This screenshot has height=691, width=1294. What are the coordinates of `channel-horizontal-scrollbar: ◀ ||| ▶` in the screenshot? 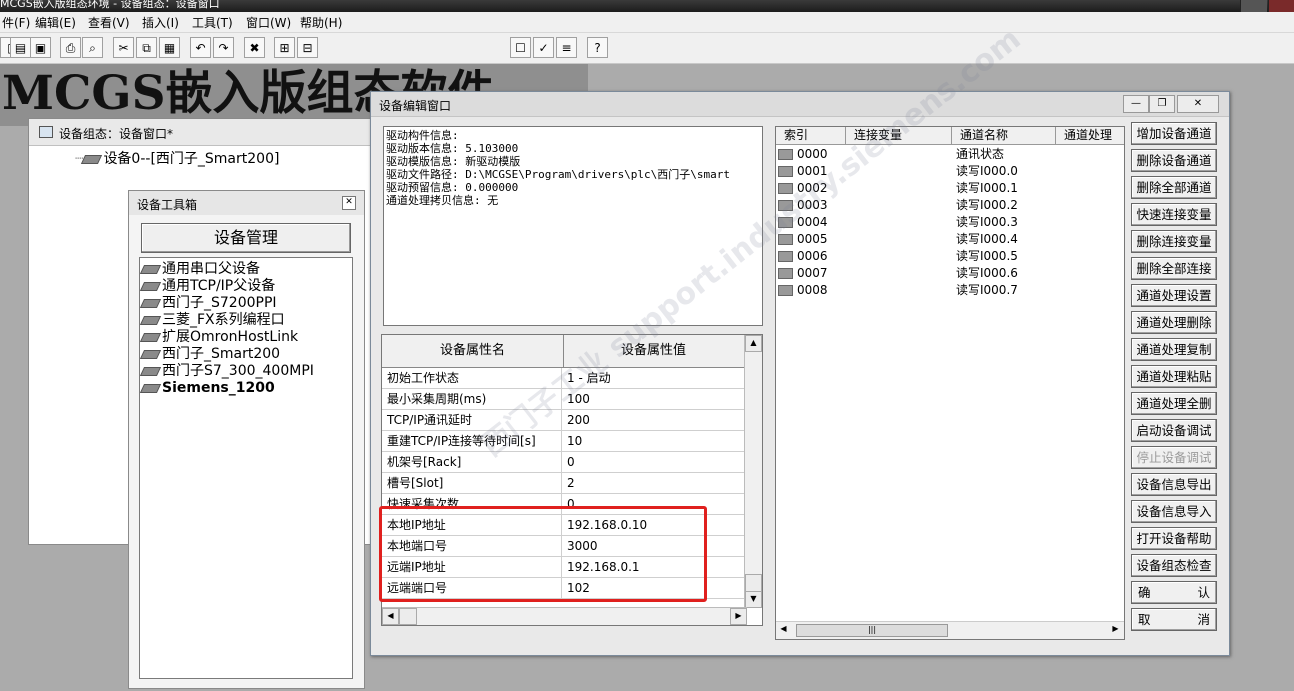 It's located at (950, 630).